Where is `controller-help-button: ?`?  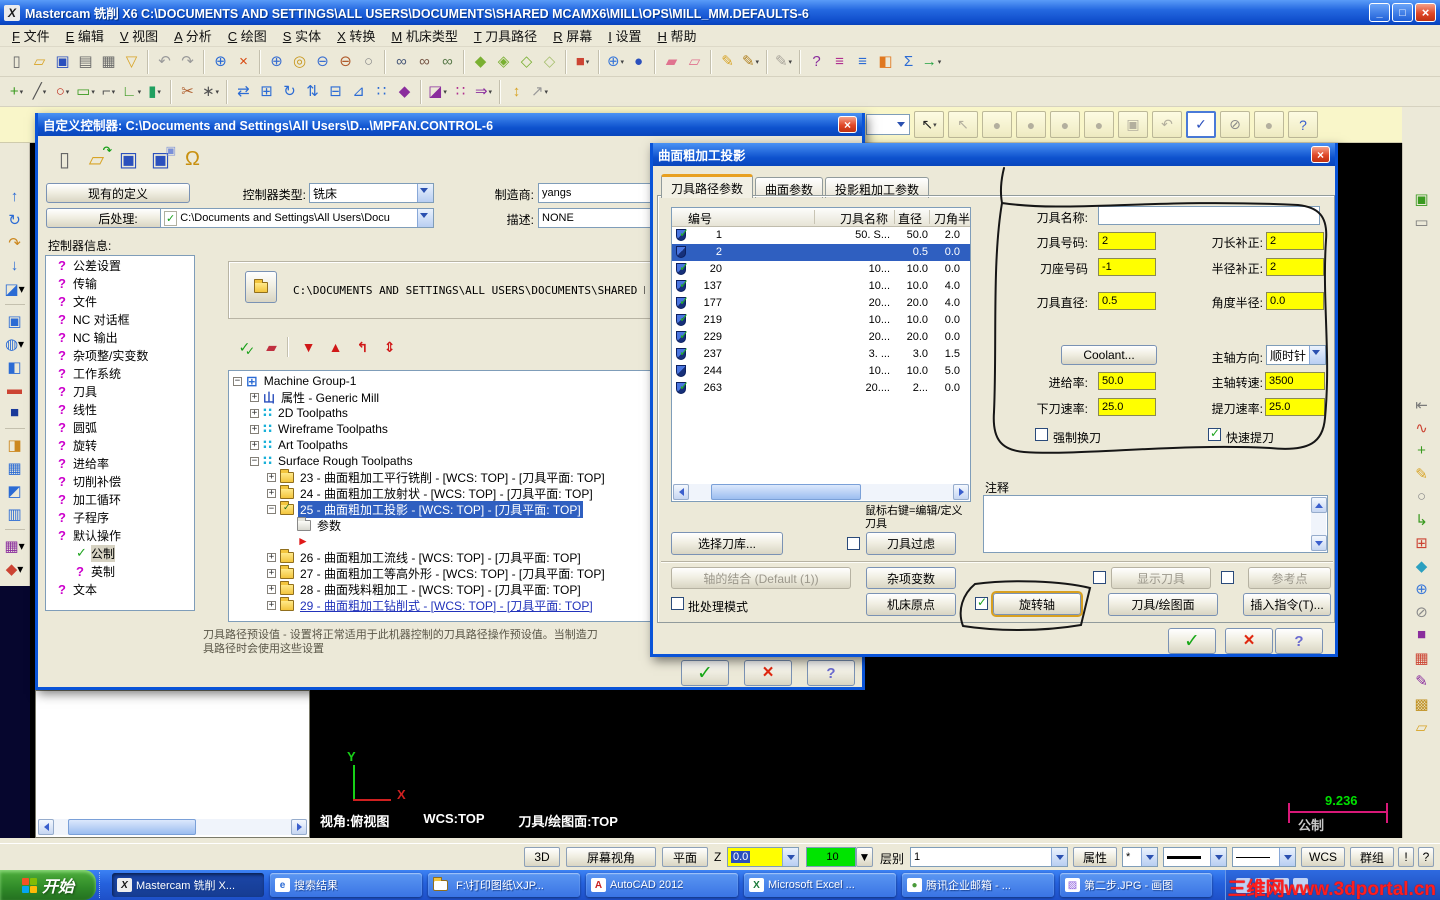 controller-help-button: ? is located at coordinates (831, 673).